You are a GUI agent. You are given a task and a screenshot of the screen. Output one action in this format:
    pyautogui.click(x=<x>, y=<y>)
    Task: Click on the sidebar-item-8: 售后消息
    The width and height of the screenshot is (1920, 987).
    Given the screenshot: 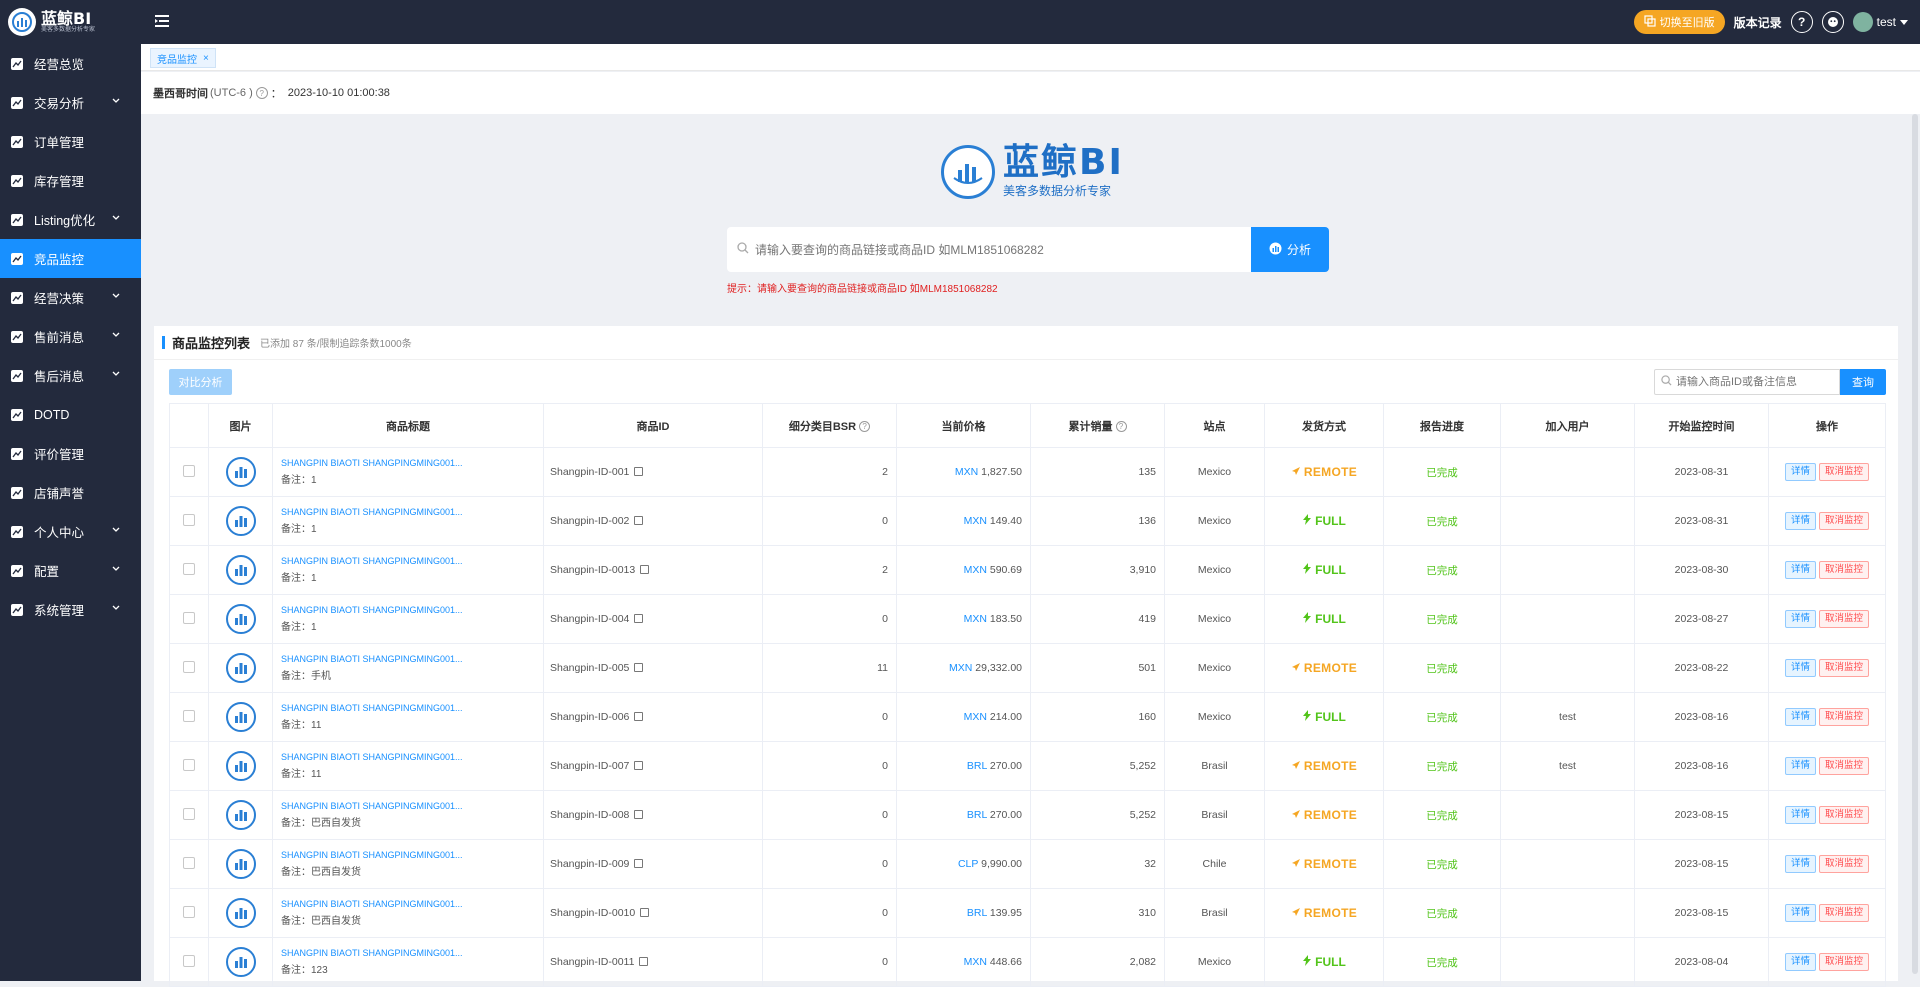 What is the action you would take?
    pyautogui.click(x=70, y=375)
    